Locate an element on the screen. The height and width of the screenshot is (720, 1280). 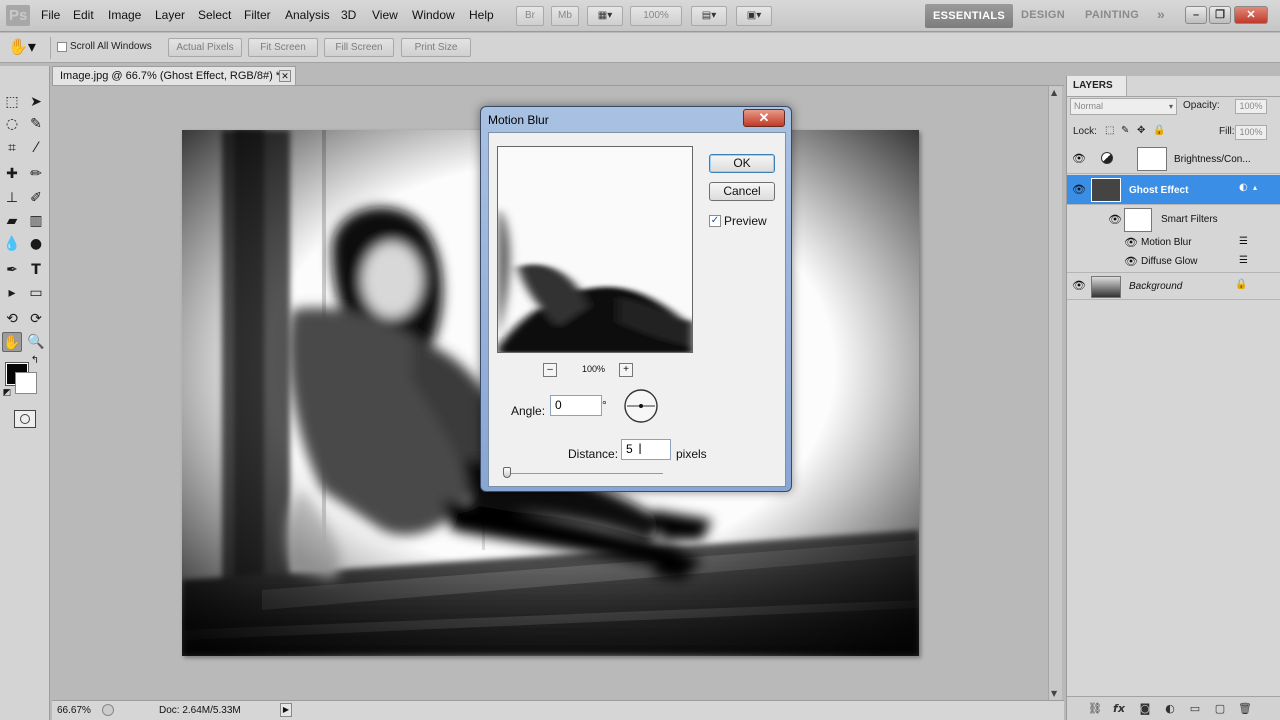
smart-filters-row: 👁 Smart Filters is located at coordinates (1173, 220).